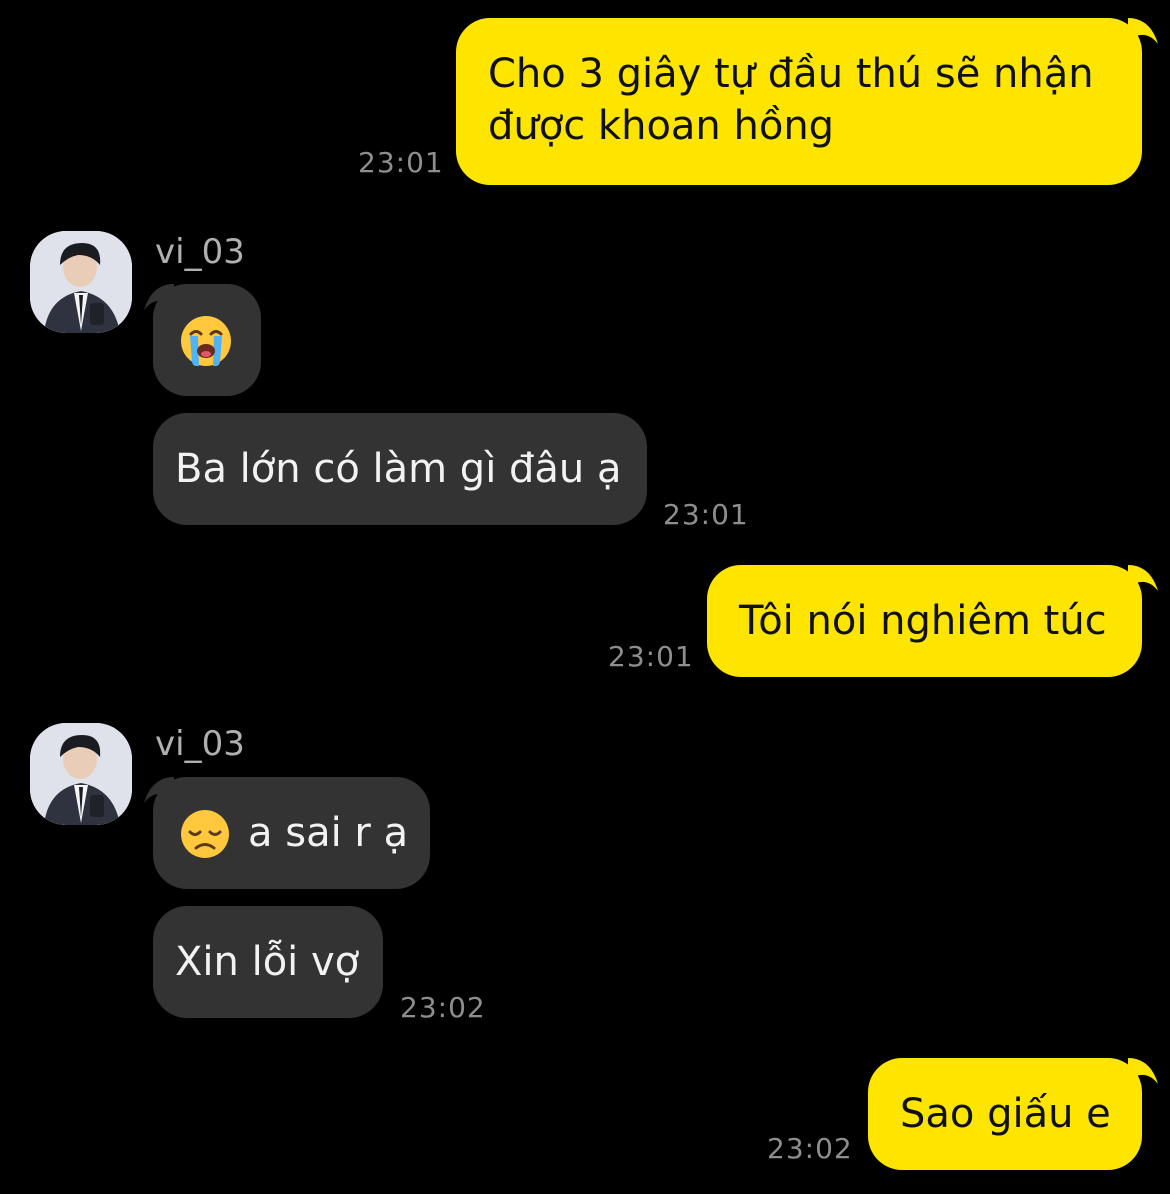  I want to click on incoming-message-bubble: Ba lớn có làm gì đâu ạ, so click(400, 469).